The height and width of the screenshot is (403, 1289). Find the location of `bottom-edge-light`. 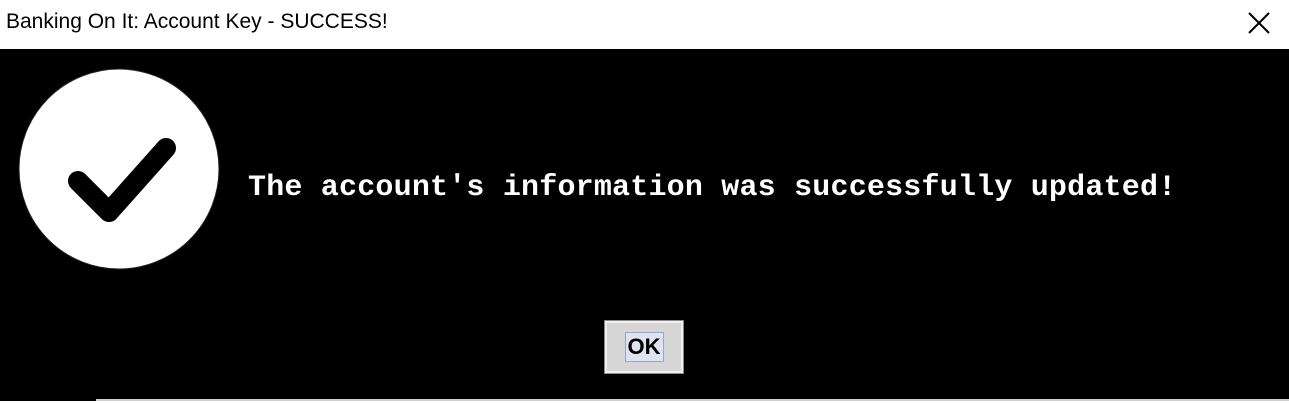

bottom-edge-light is located at coordinates (692, 400).